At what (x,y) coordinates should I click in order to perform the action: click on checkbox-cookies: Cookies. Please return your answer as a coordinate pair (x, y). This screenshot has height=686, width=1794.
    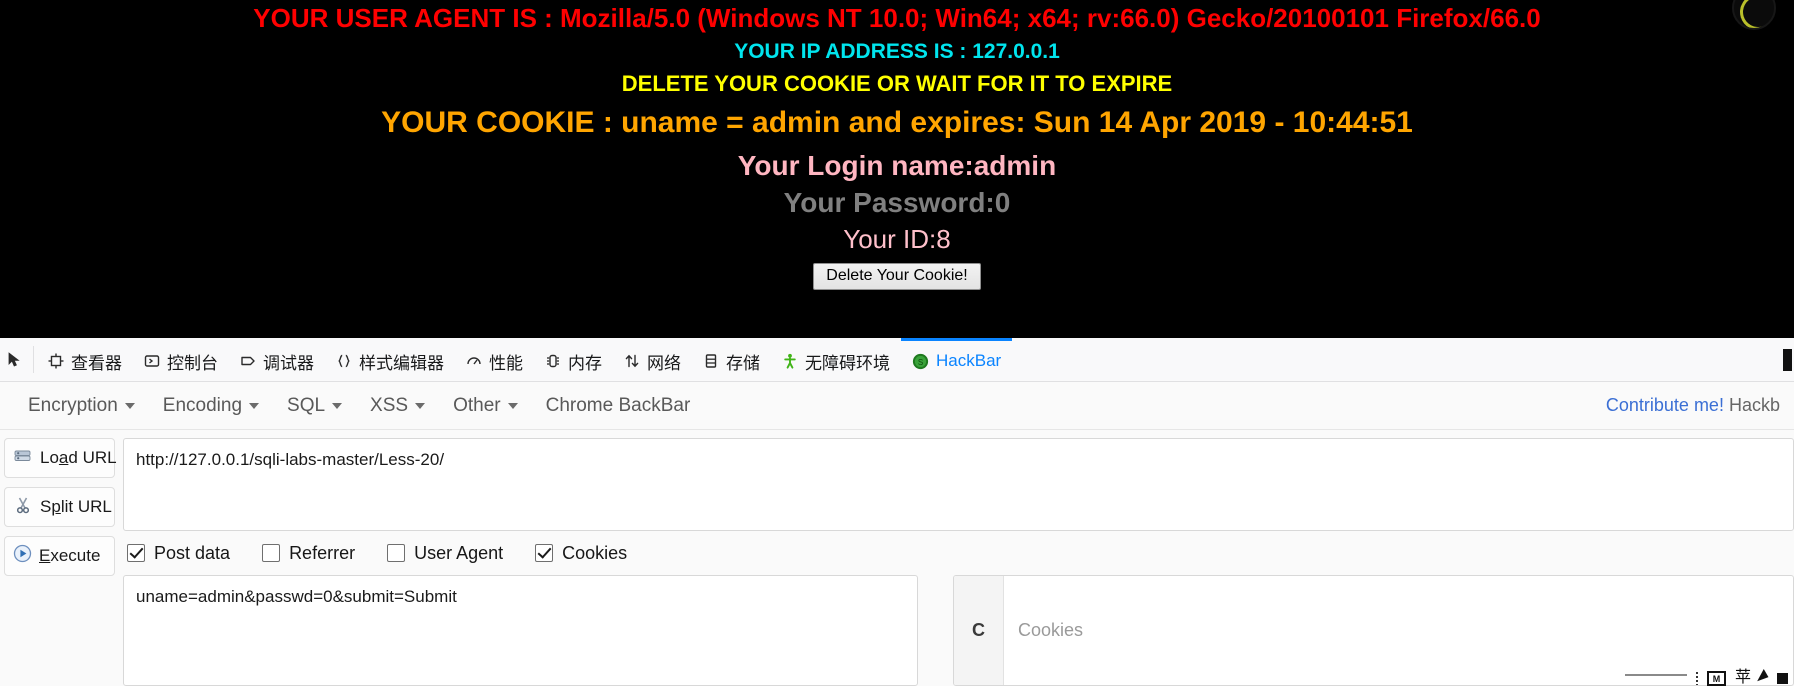
    Looking at the image, I should click on (581, 553).